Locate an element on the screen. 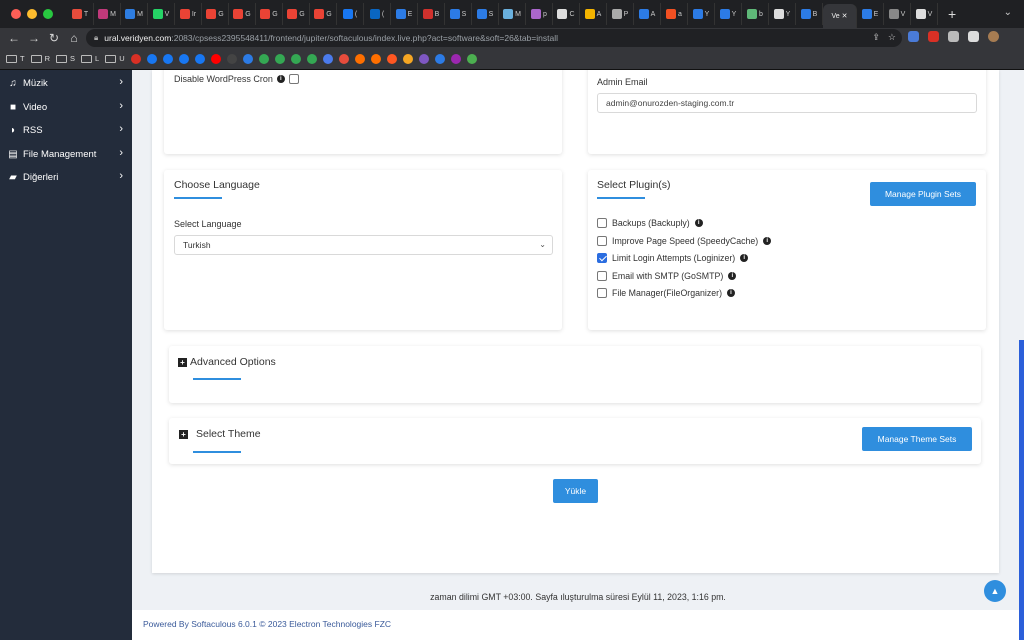 The image size is (1024, 640). translate-extension-icon is located at coordinates (913, 36).